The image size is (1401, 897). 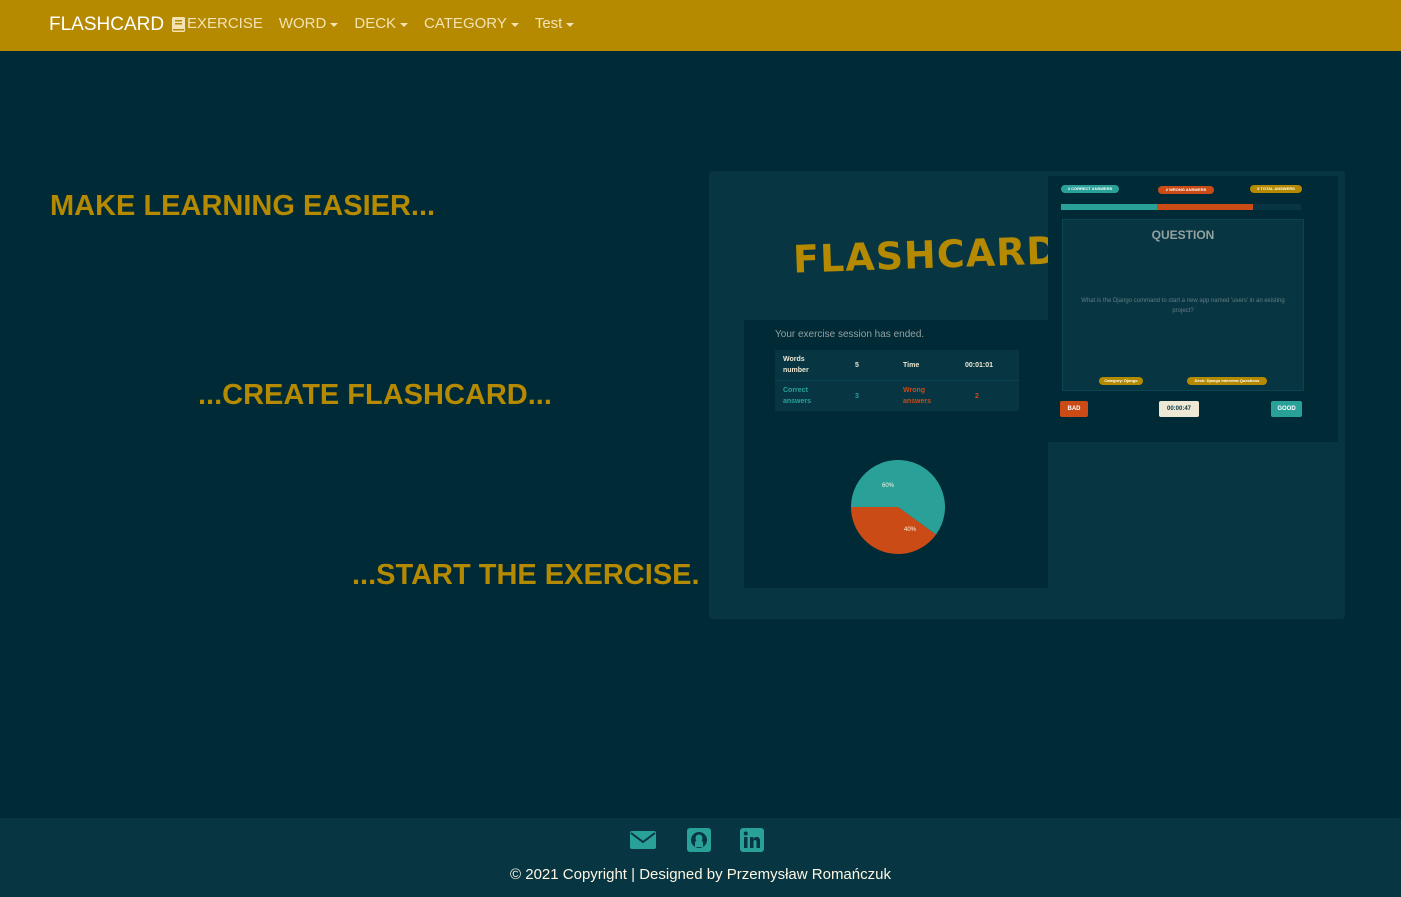 What do you see at coordinates (465, 23) in the screenshot?
I see `nav-item-label: CATEGORY` at bounding box center [465, 23].